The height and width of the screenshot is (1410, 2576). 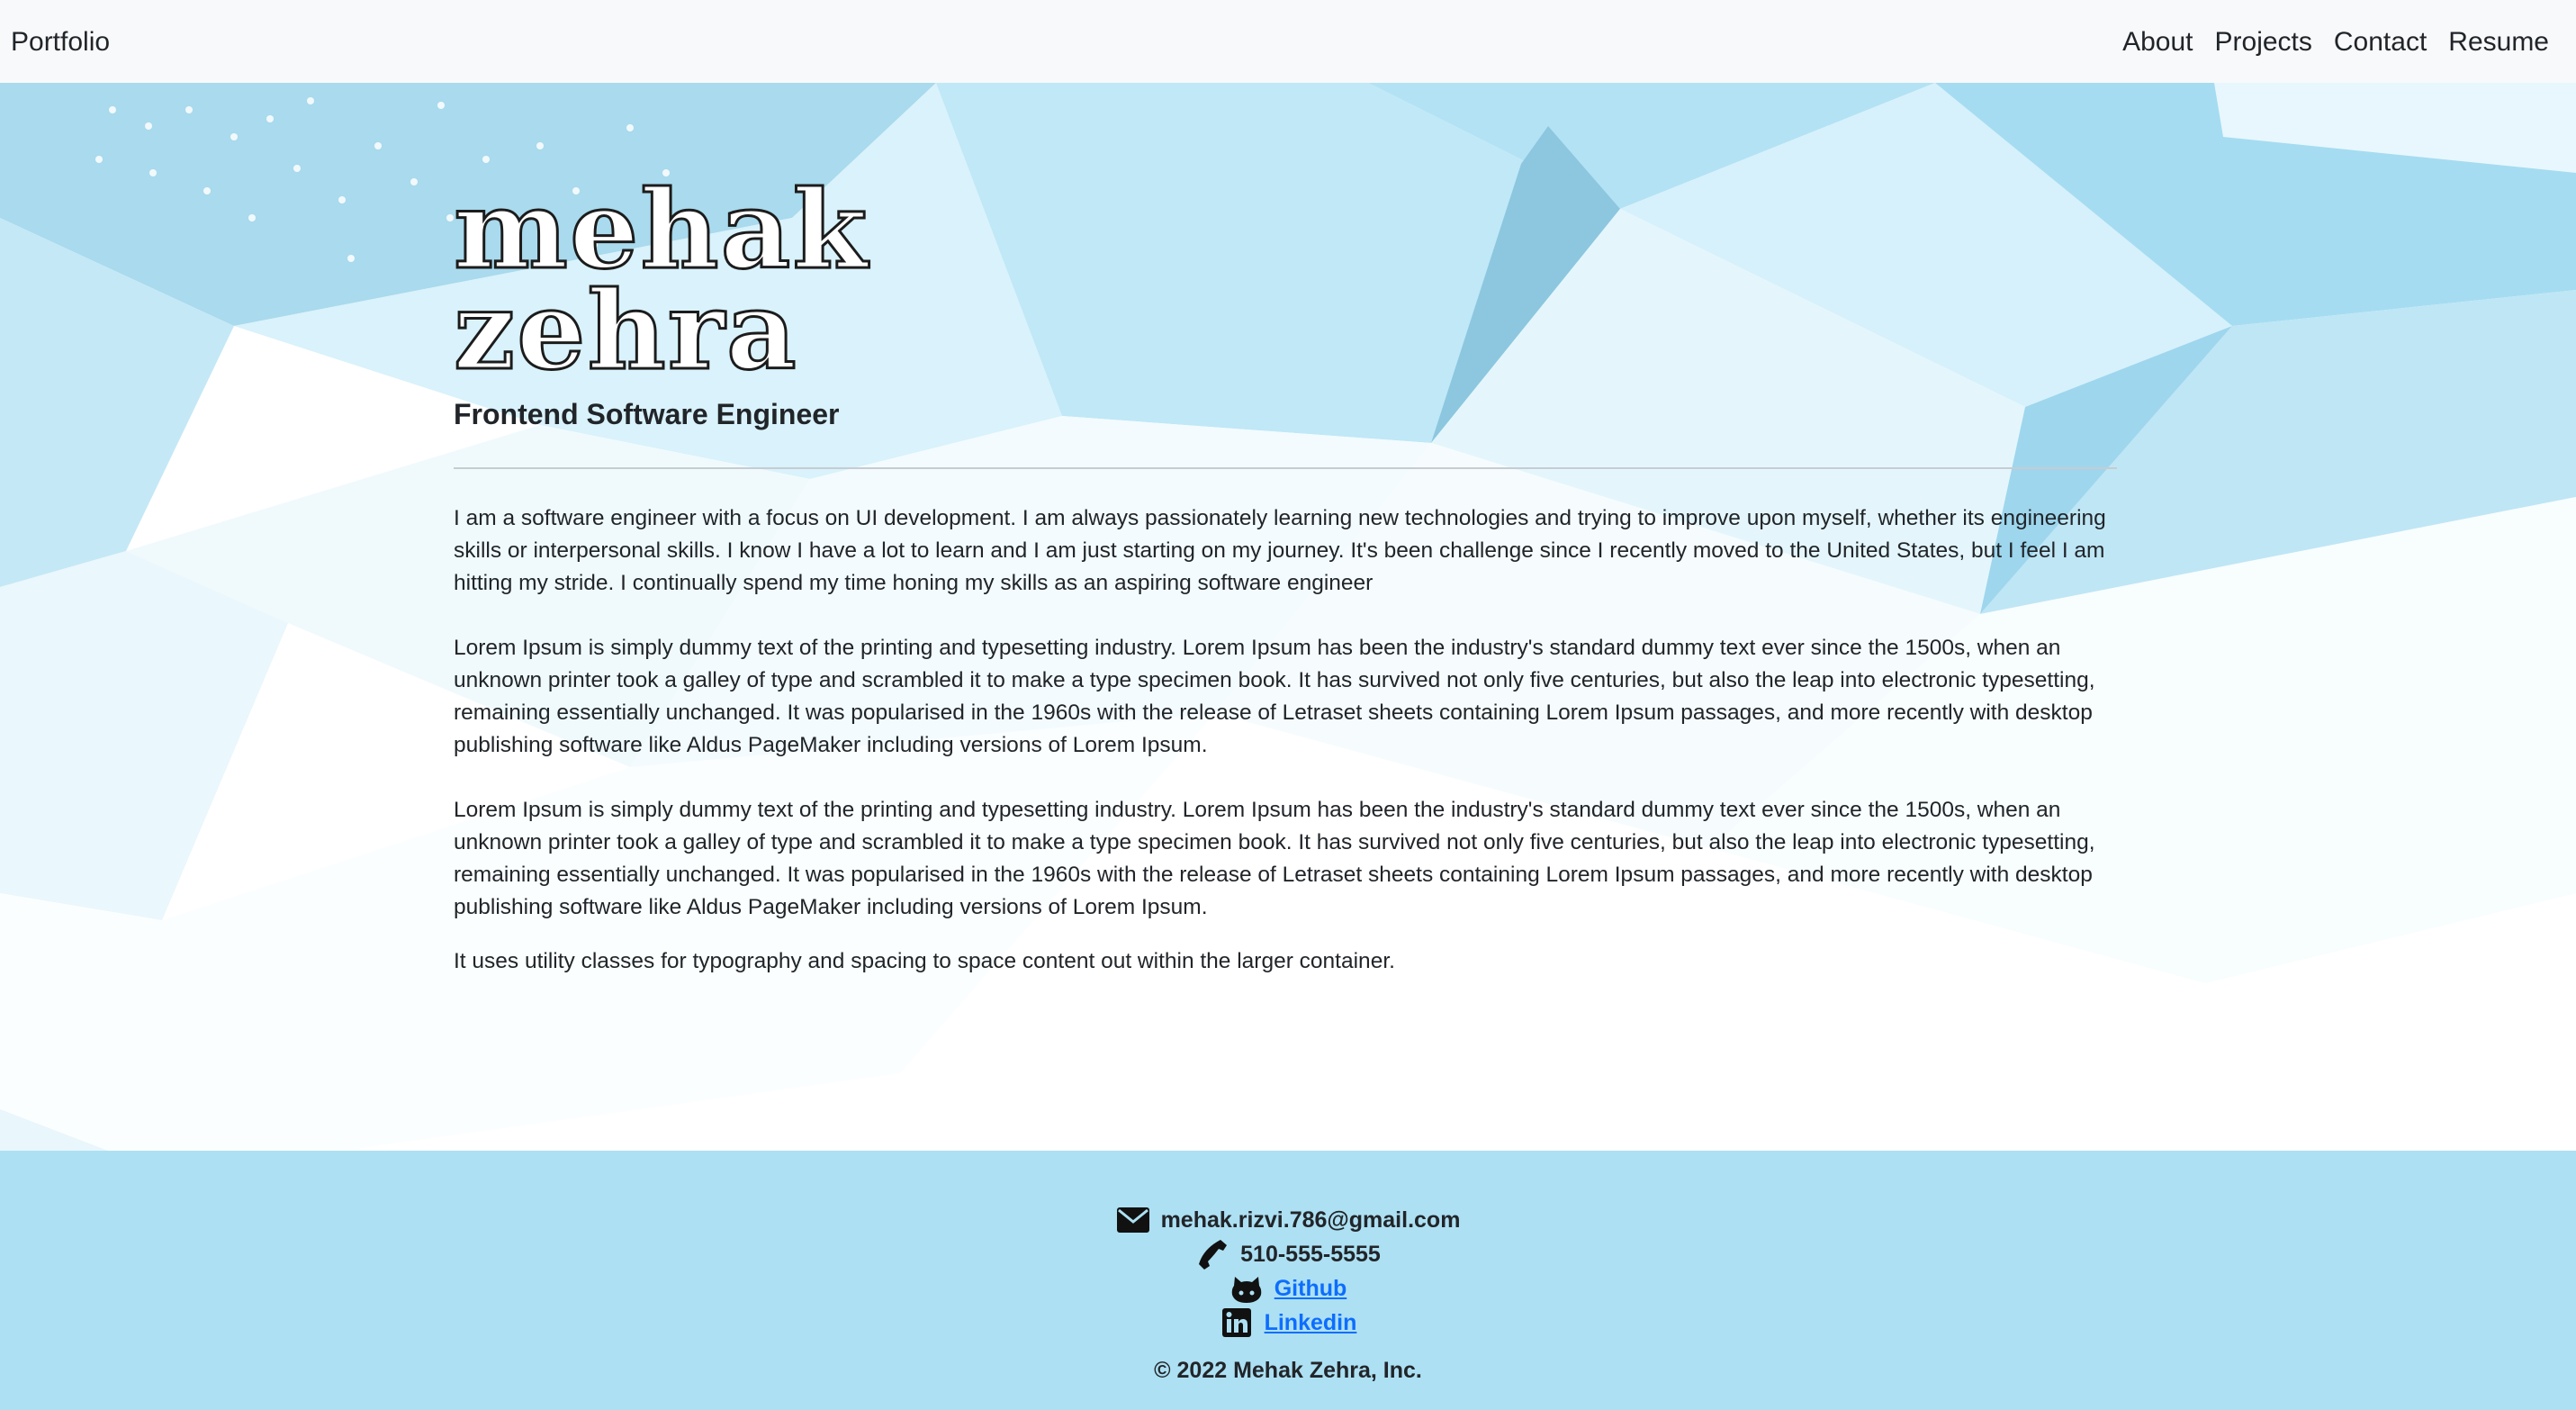 I want to click on linkedin-icon, so click(x=1237, y=1323).